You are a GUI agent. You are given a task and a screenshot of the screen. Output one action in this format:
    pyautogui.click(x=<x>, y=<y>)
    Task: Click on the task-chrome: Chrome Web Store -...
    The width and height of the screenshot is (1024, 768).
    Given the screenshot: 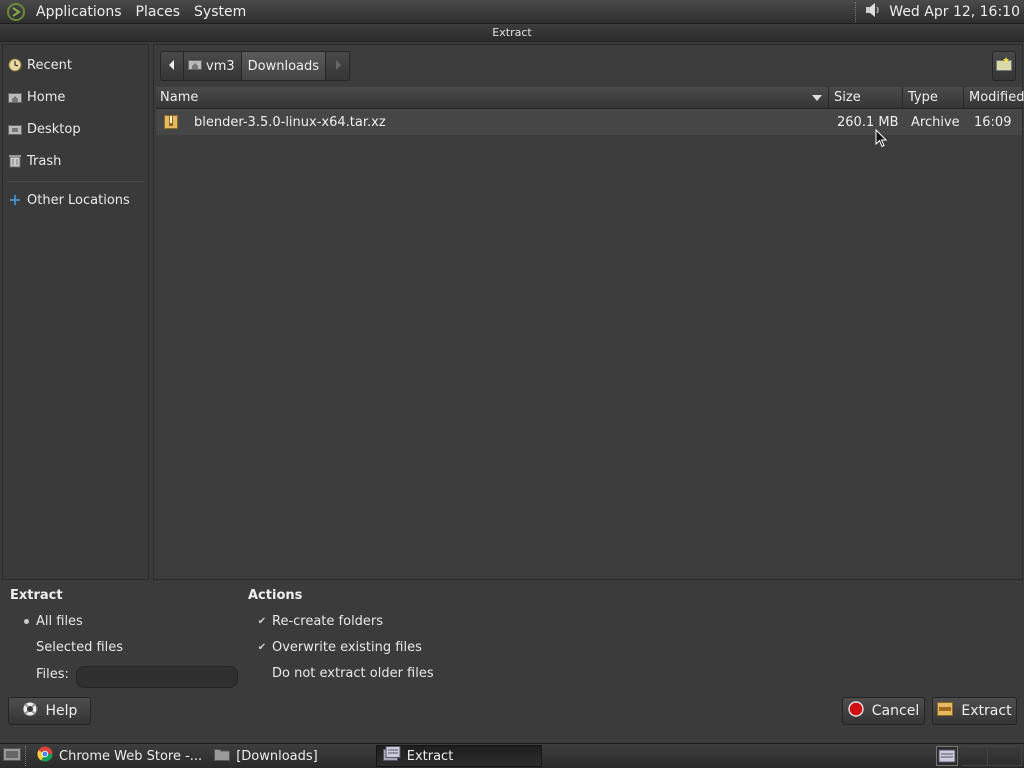 What is the action you would take?
    pyautogui.click(x=119, y=756)
    